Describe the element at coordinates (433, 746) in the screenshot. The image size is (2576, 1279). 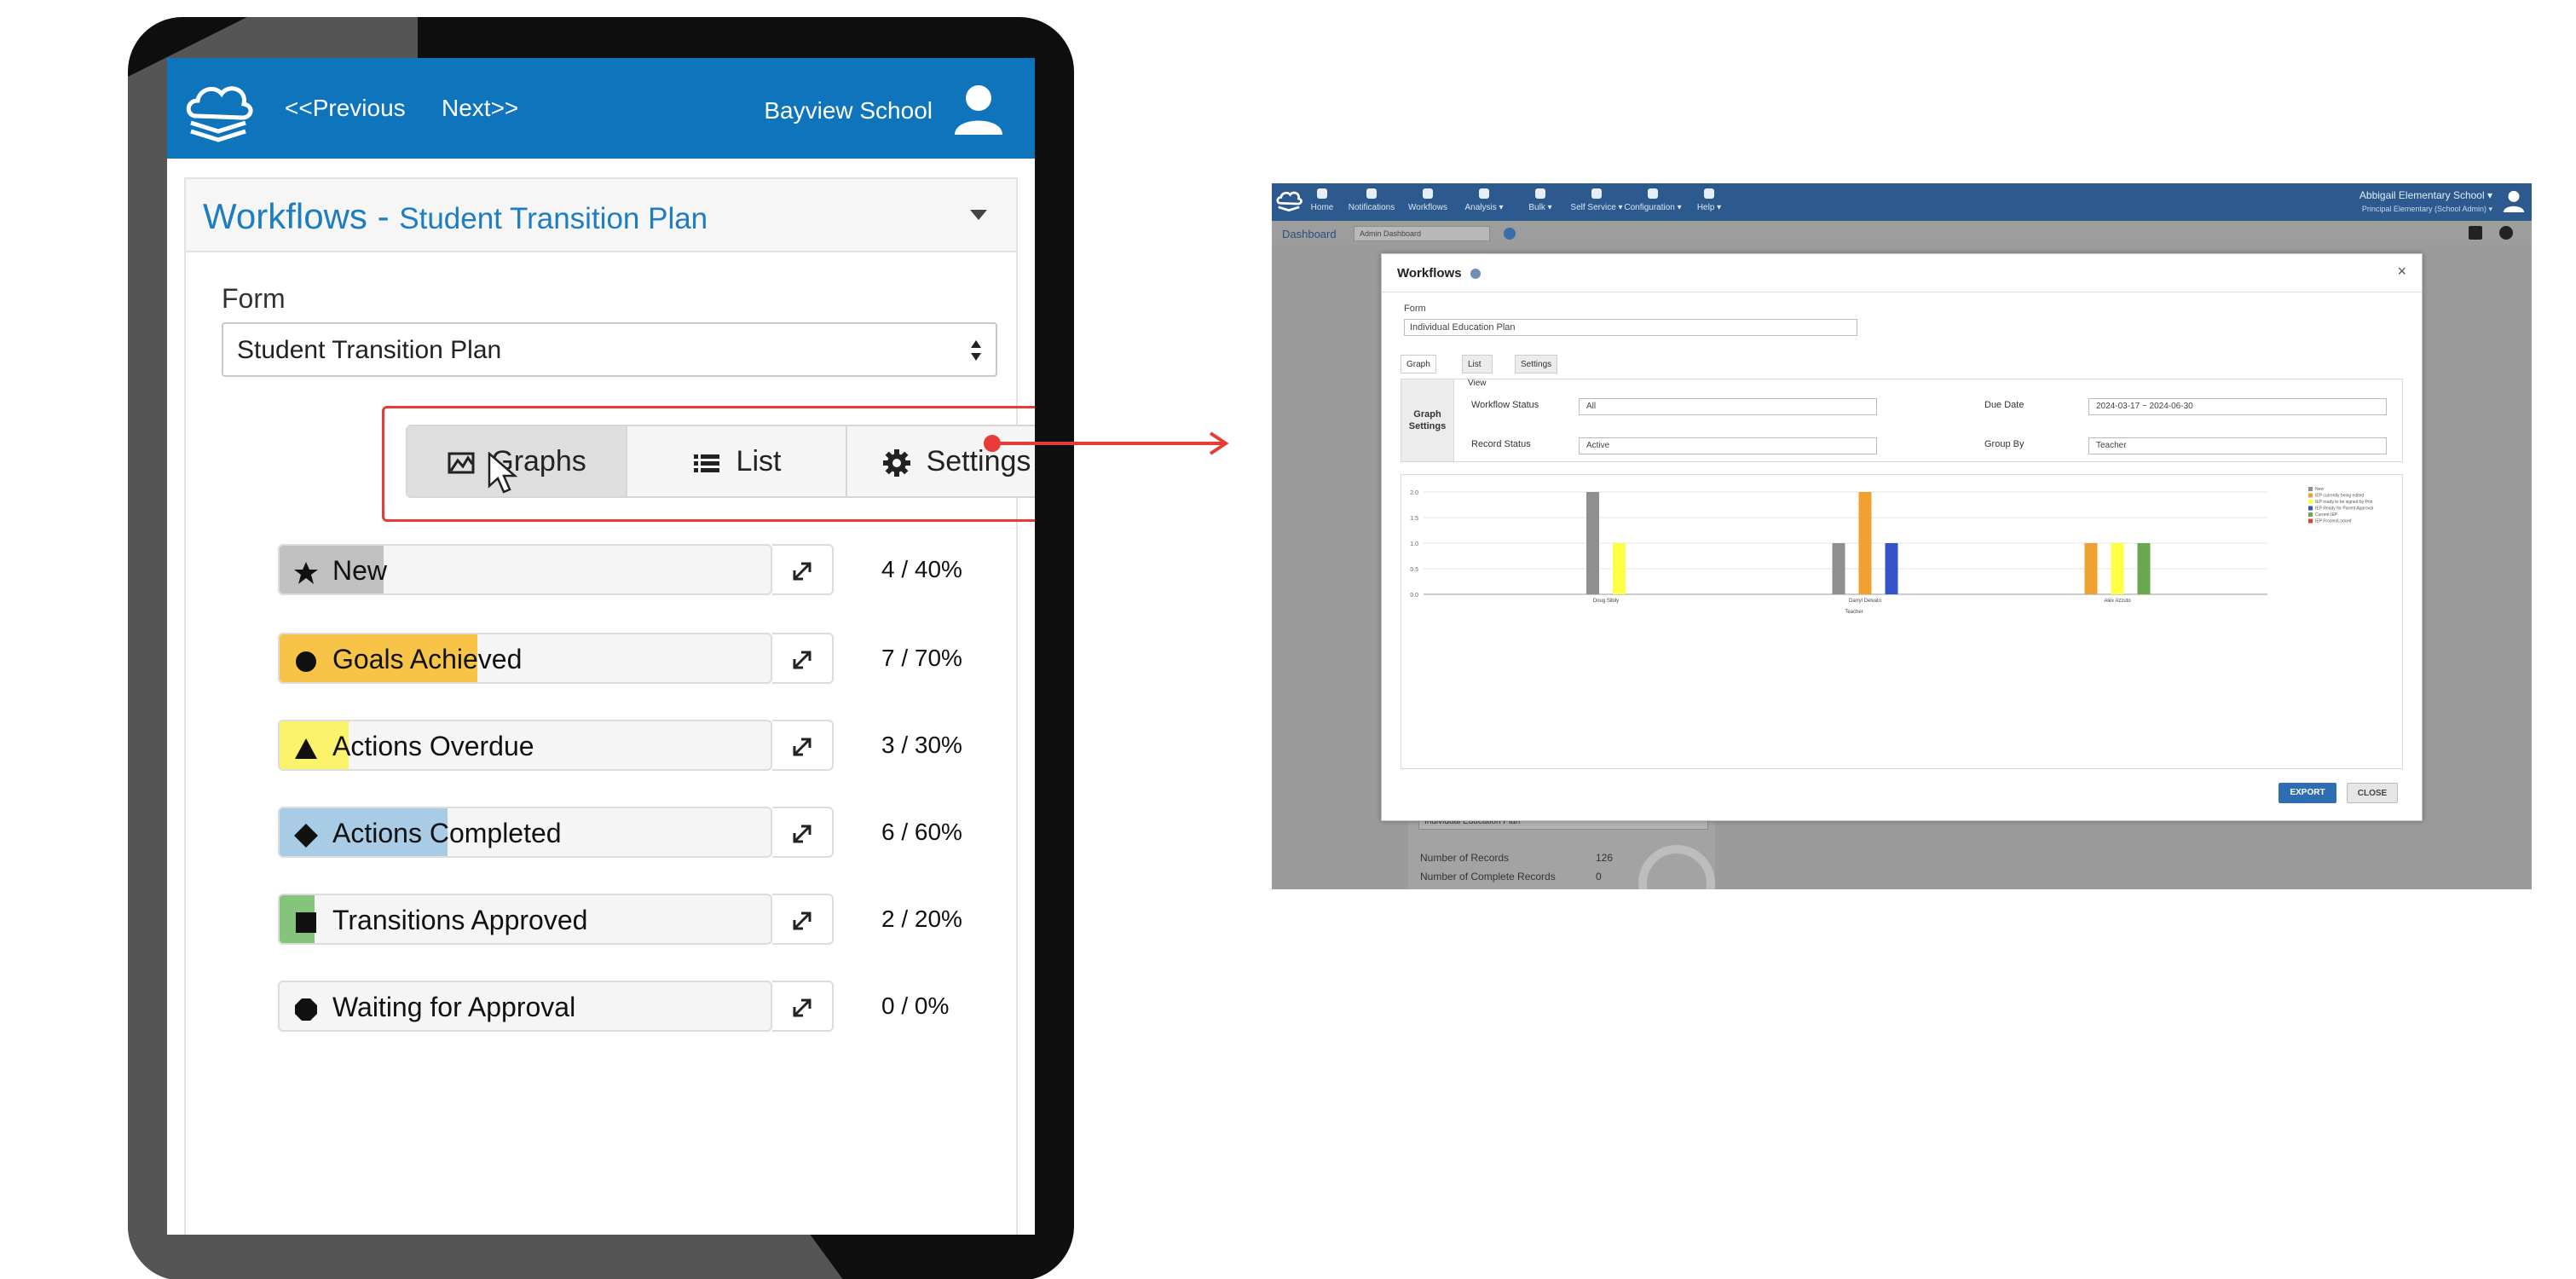
I see `status-label-text: Actions Overdue` at that location.